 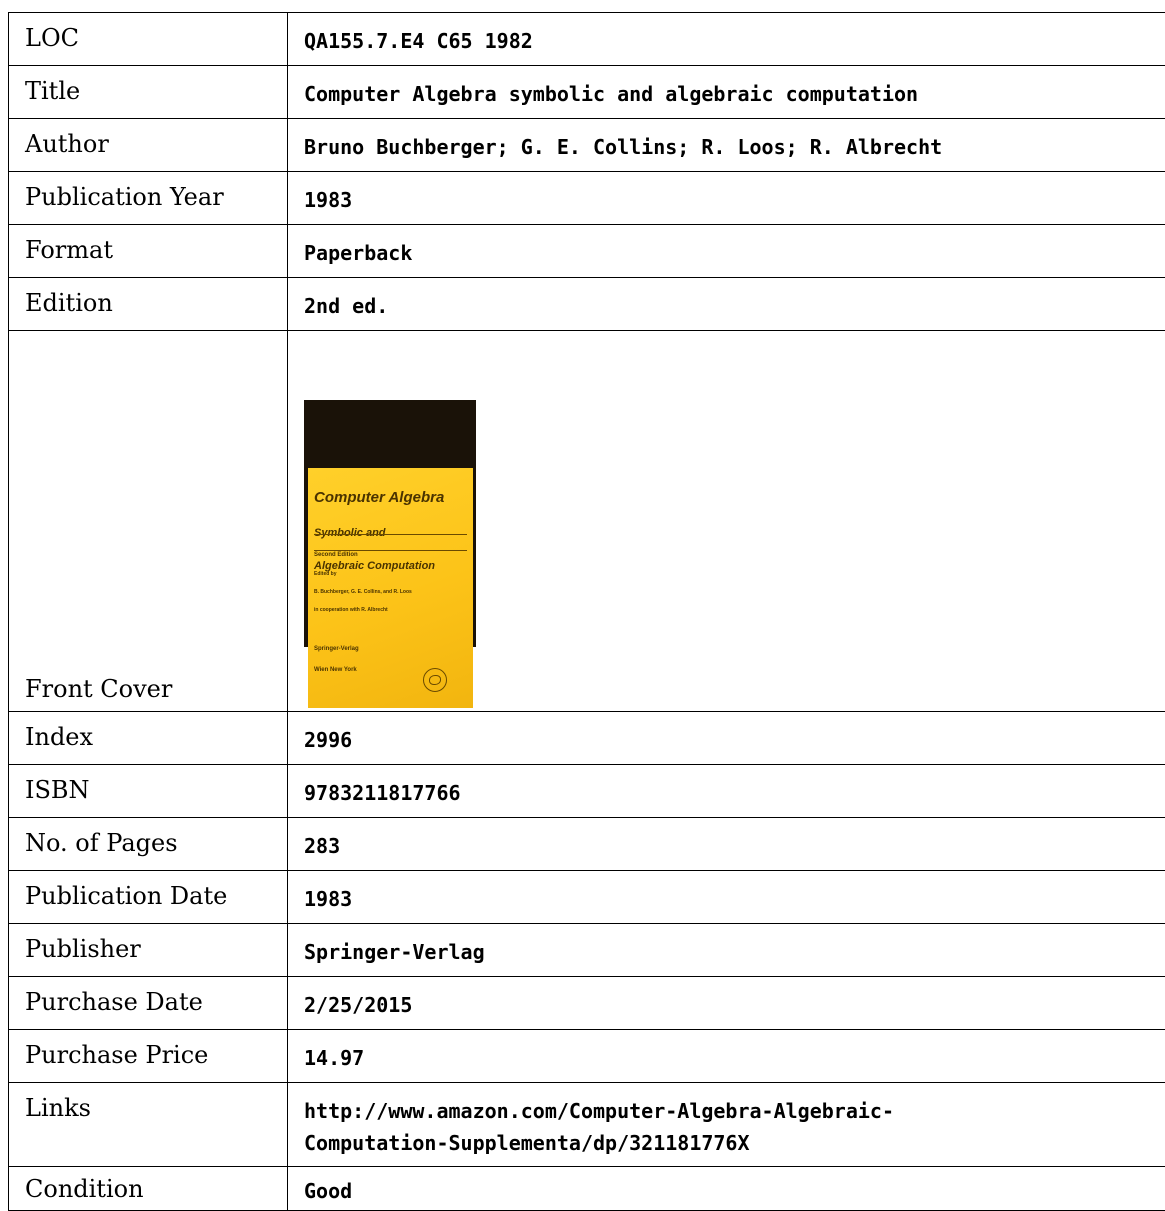 I want to click on index-label: Index, so click(x=148, y=738).